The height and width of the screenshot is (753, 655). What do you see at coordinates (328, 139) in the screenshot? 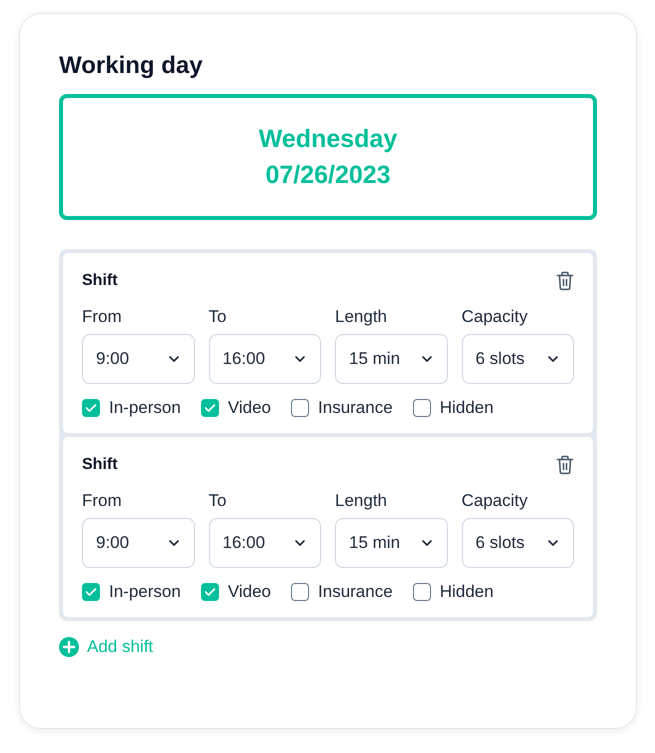
I see `weekday-text: Wednesday` at bounding box center [328, 139].